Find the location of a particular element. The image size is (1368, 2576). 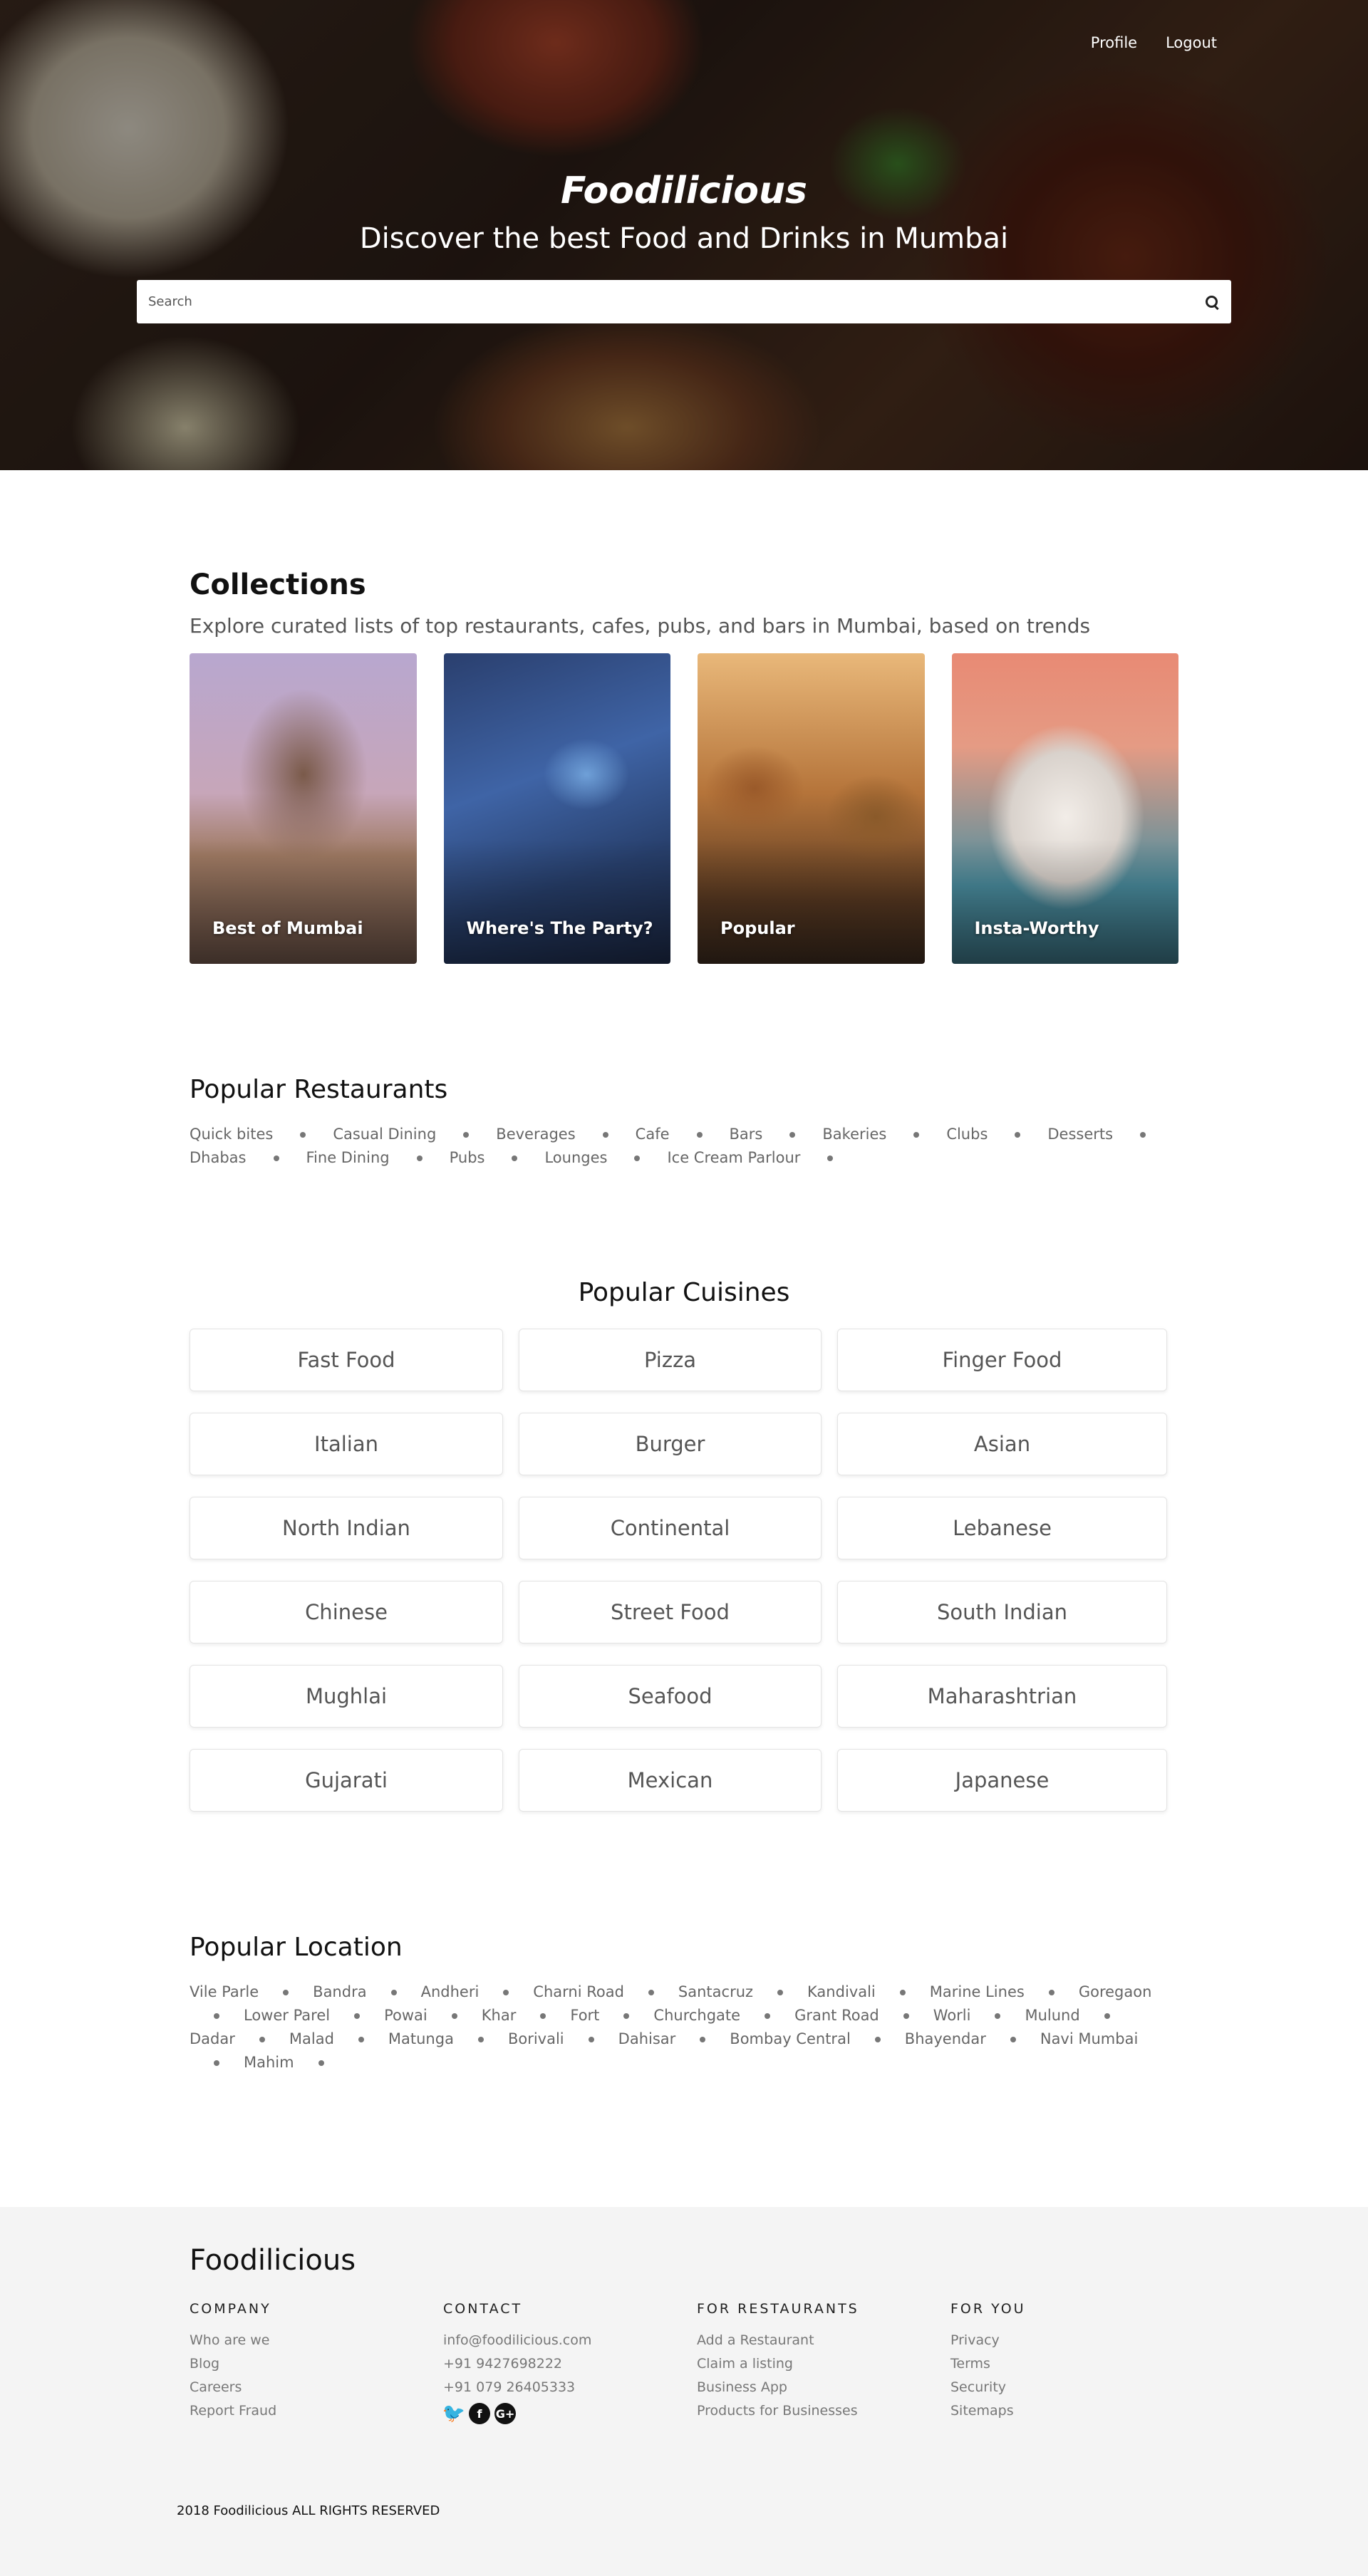

contact-email: info@foodilicious.com is located at coordinates (570, 2340).